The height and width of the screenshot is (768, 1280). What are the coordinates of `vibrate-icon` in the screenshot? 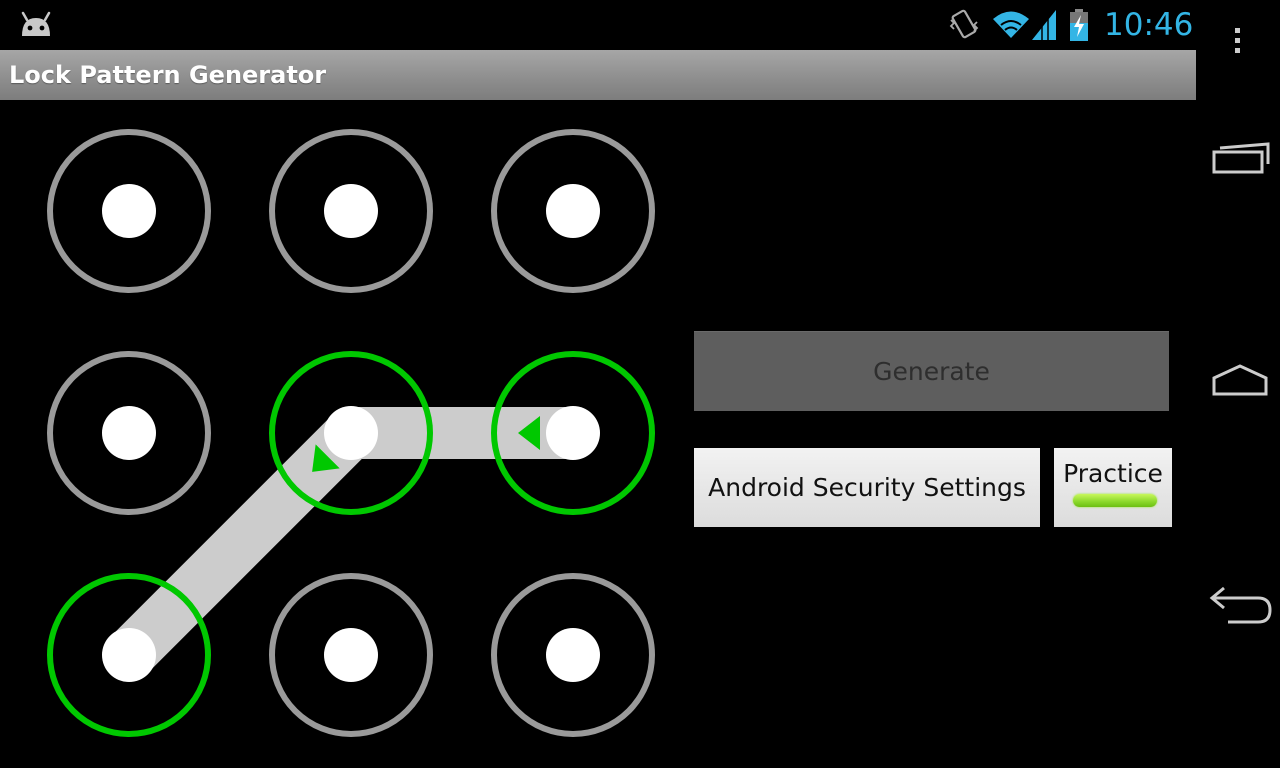 It's located at (964, 24).